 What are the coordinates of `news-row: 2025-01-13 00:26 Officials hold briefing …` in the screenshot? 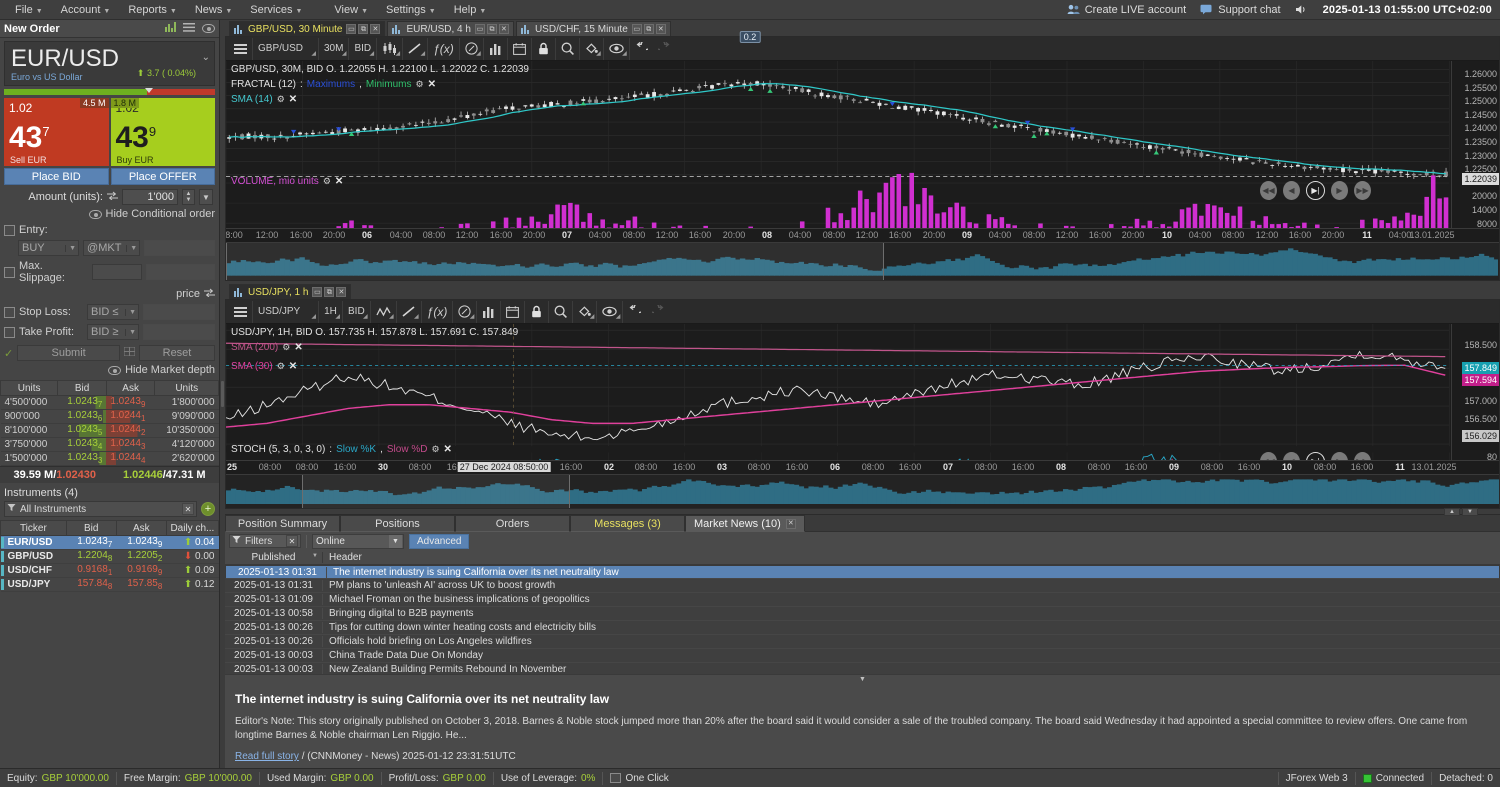 It's located at (862, 642).